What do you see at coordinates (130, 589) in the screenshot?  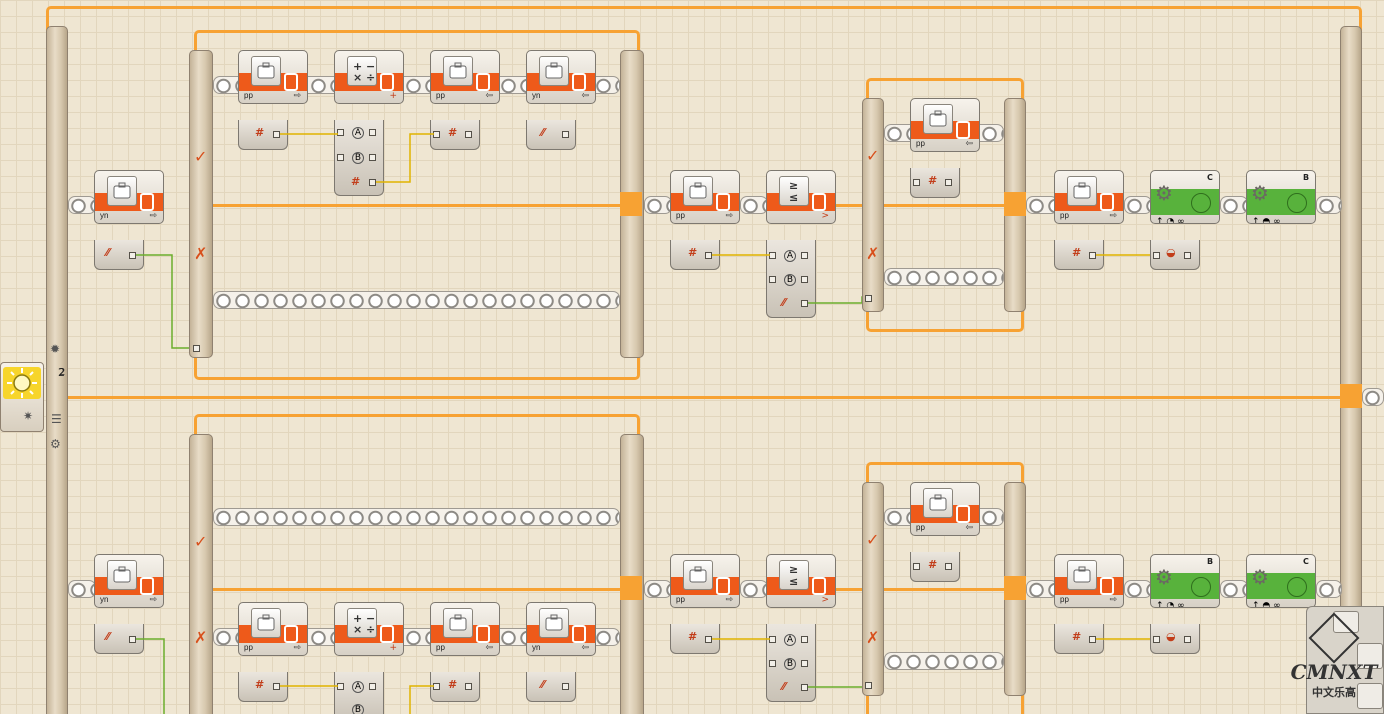 I see `bottom-variable-yn: yn ⇨` at bounding box center [130, 589].